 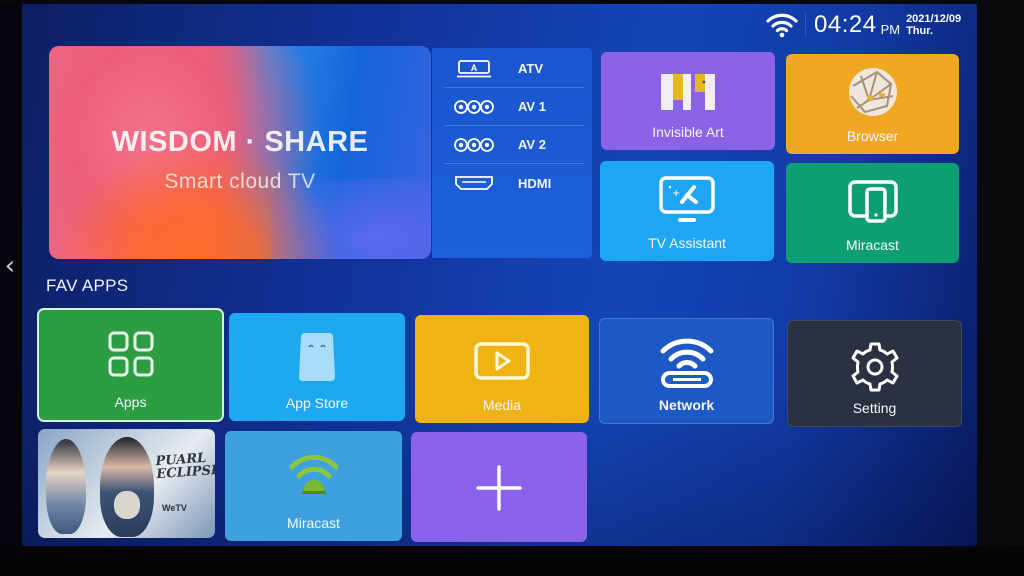 What do you see at coordinates (87, 285) in the screenshot?
I see `fav-apps-heading: FAV APPS` at bounding box center [87, 285].